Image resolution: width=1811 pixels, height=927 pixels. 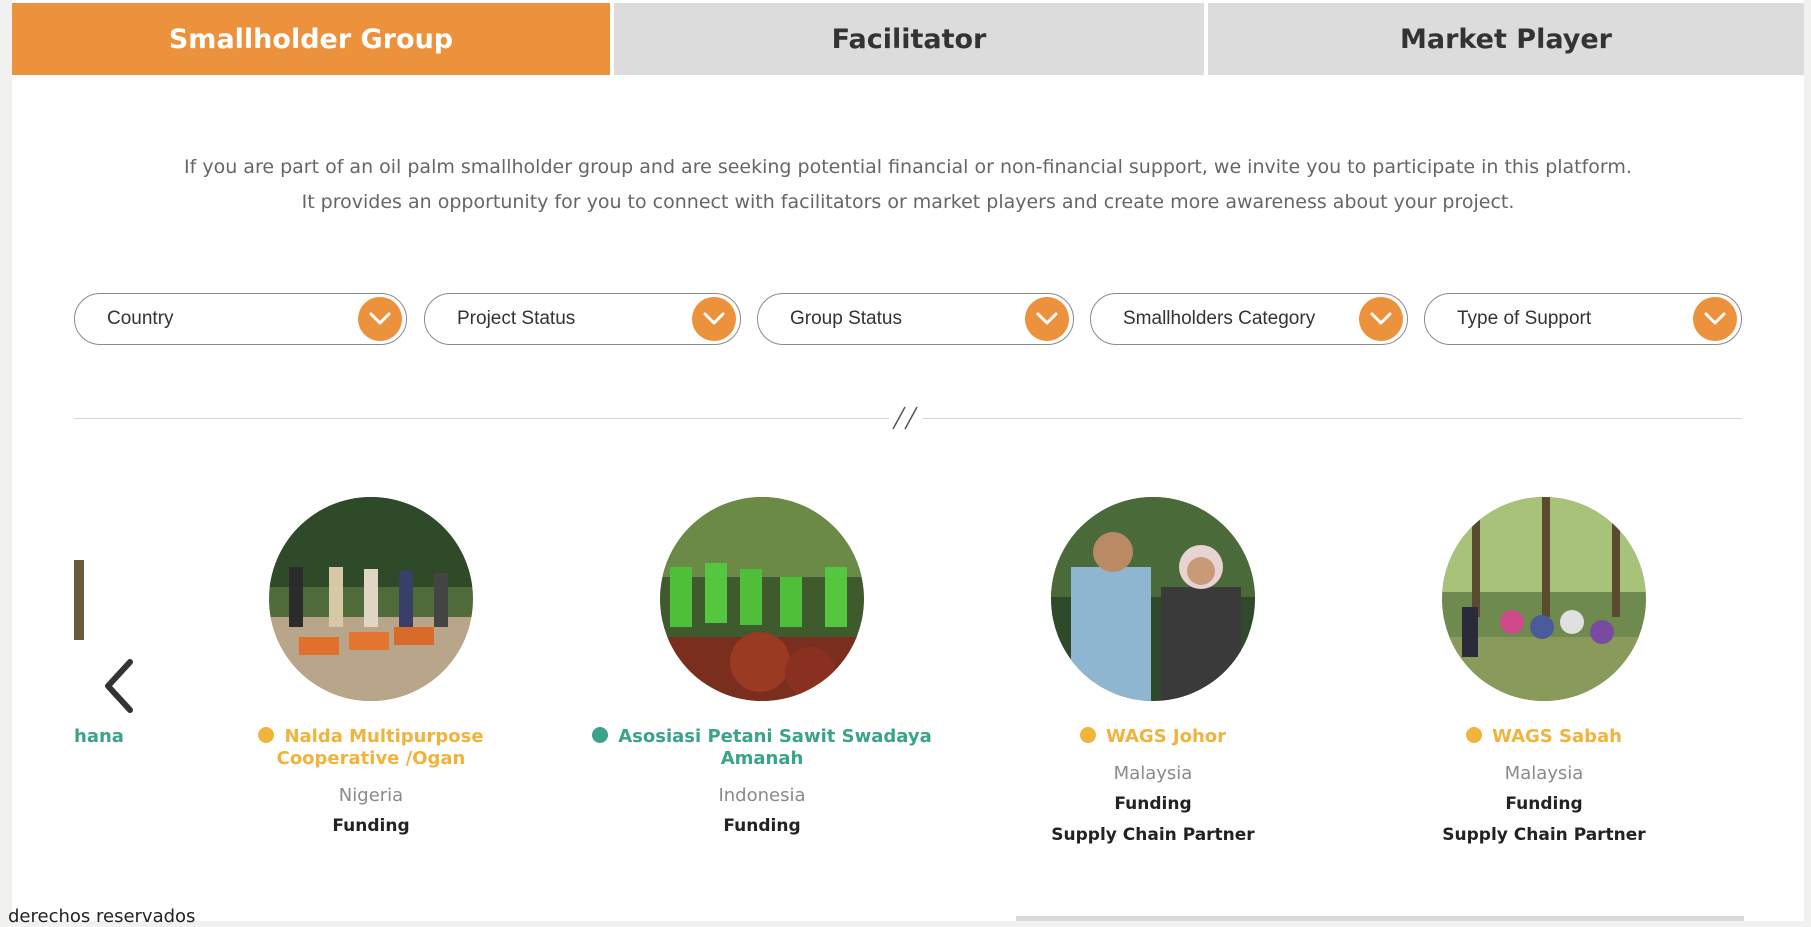 I want to click on tab-facilitator: Facilitator, so click(x=909, y=39).